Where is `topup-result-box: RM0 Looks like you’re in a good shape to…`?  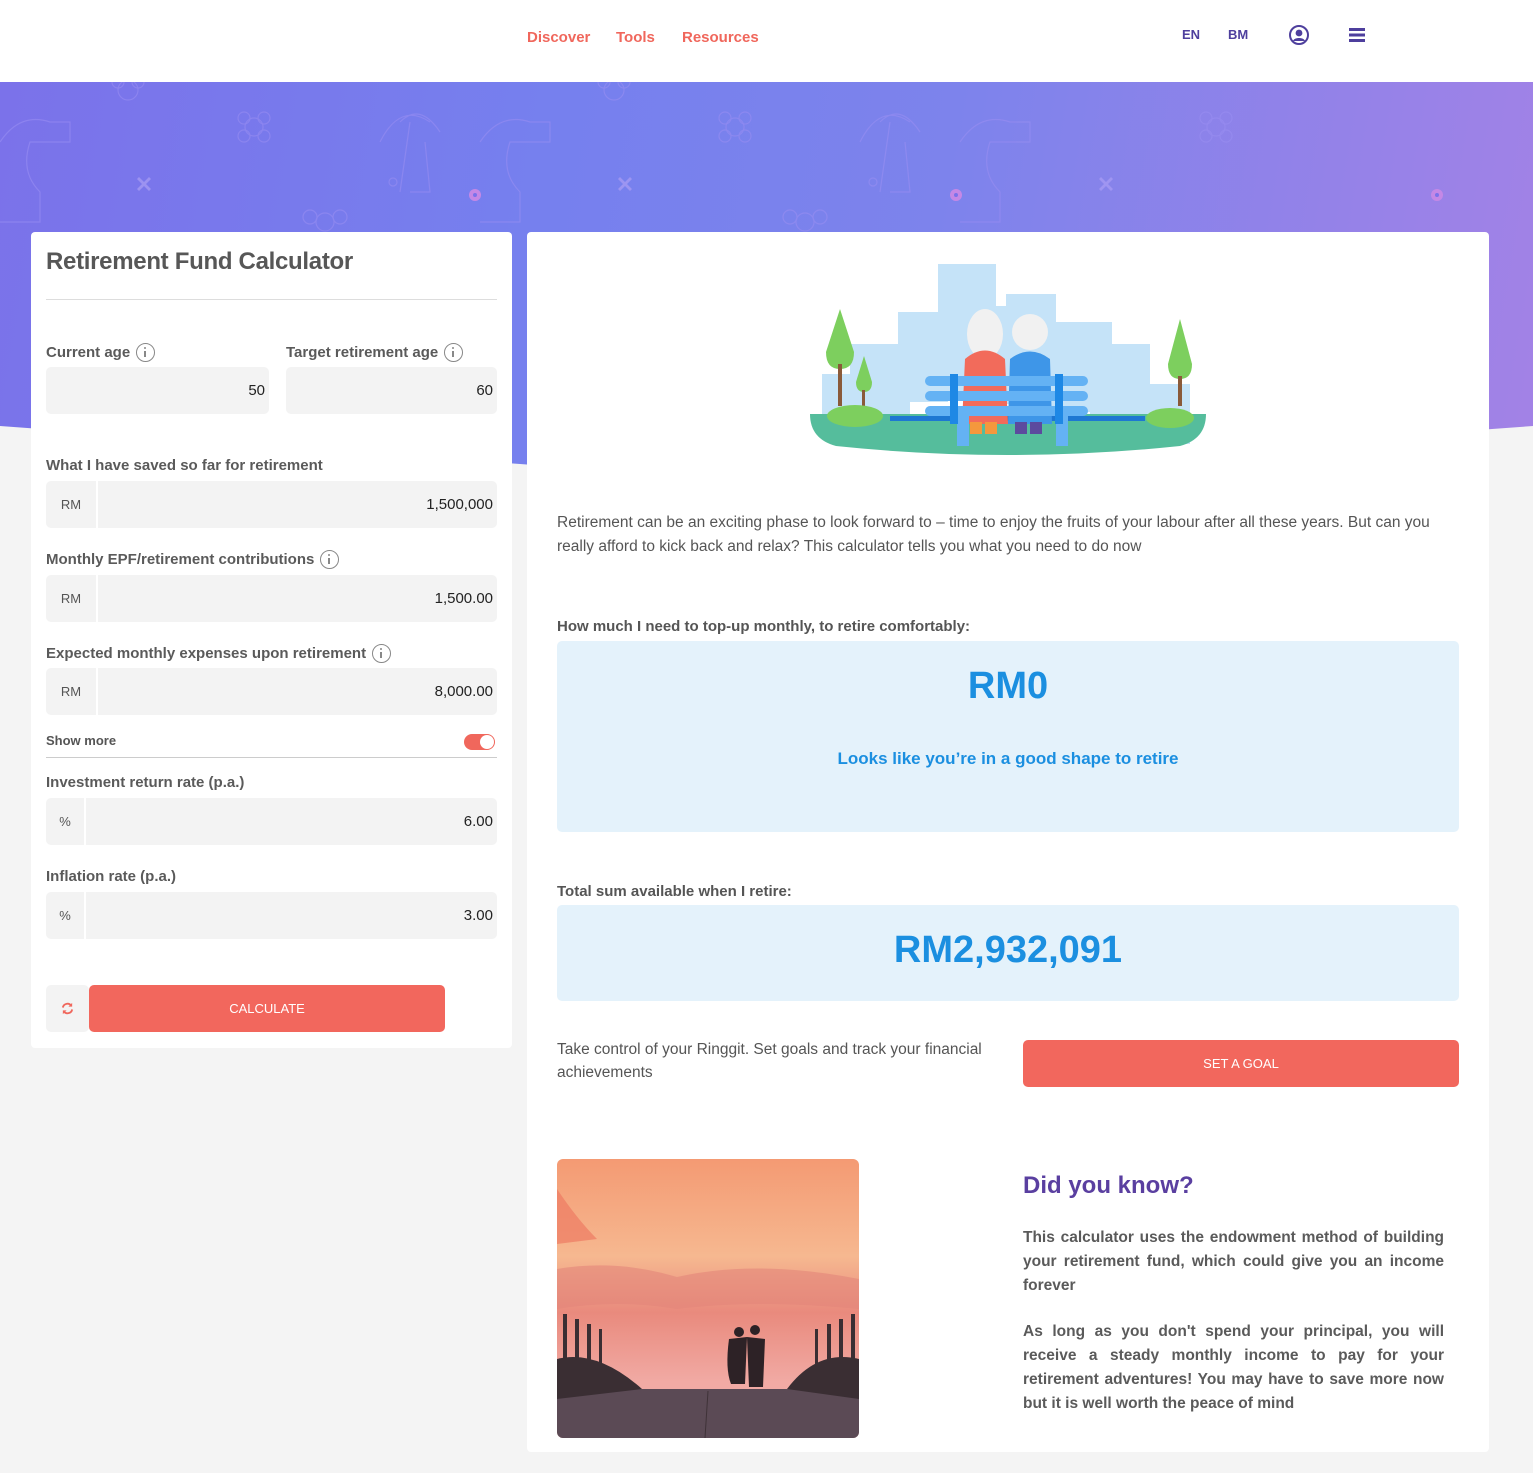
topup-result-box: RM0 Looks like you’re in a good shape to… is located at coordinates (1008, 736).